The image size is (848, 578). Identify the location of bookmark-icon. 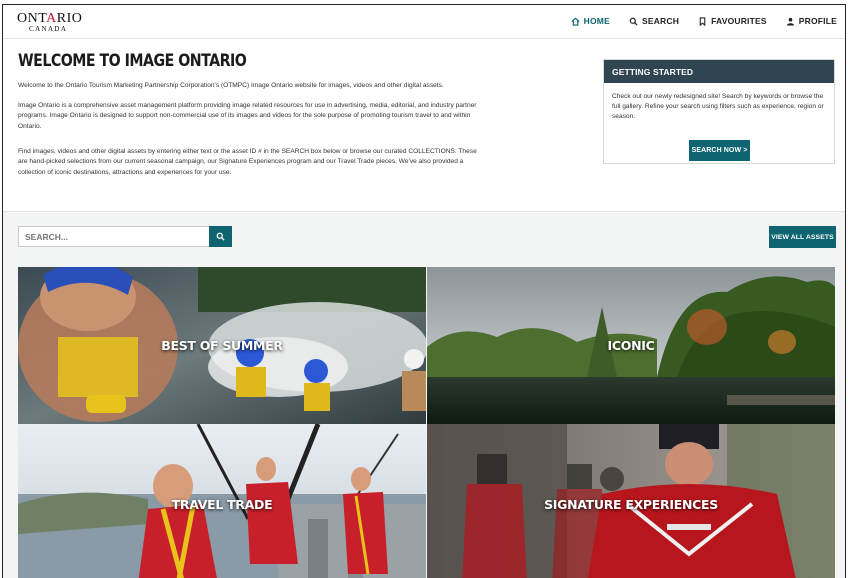
(702, 21).